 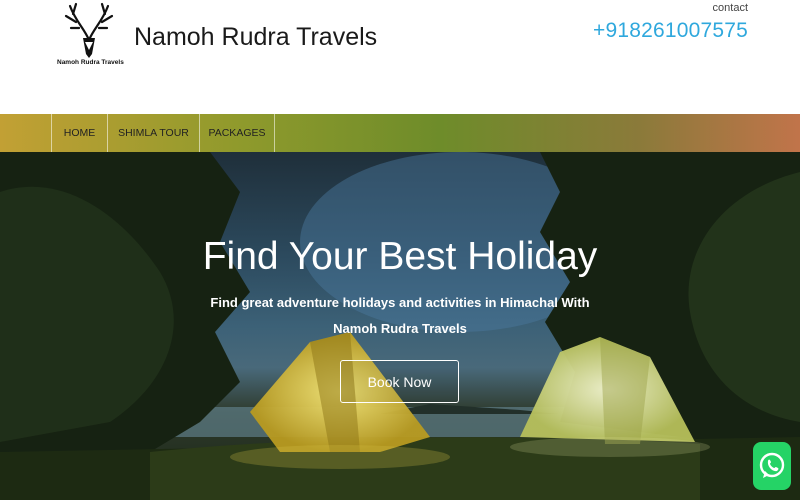 I want to click on nav-item-home: HOME, so click(x=79, y=133).